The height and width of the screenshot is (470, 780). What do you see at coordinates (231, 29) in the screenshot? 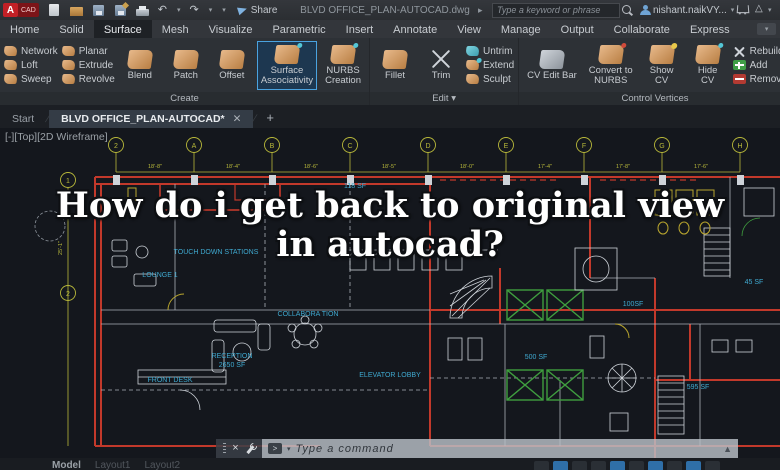
I see `ribbon-tab-visualize: Visualize` at bounding box center [231, 29].